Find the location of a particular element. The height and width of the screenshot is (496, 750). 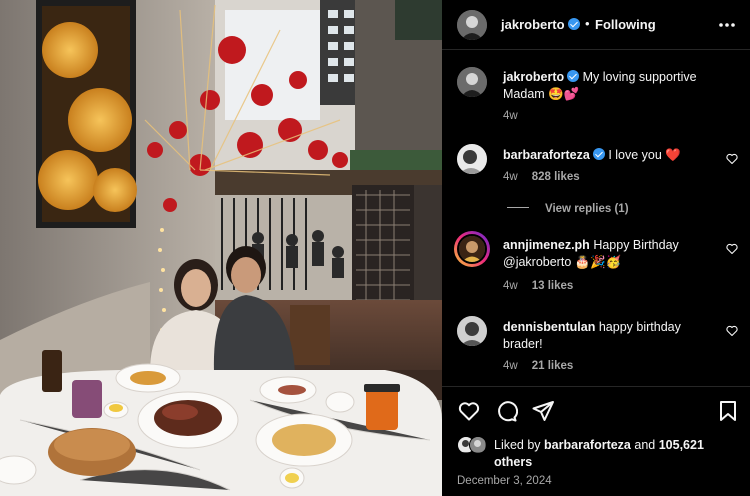

comment-meta: 4w 828 likes is located at coordinates (548, 177).